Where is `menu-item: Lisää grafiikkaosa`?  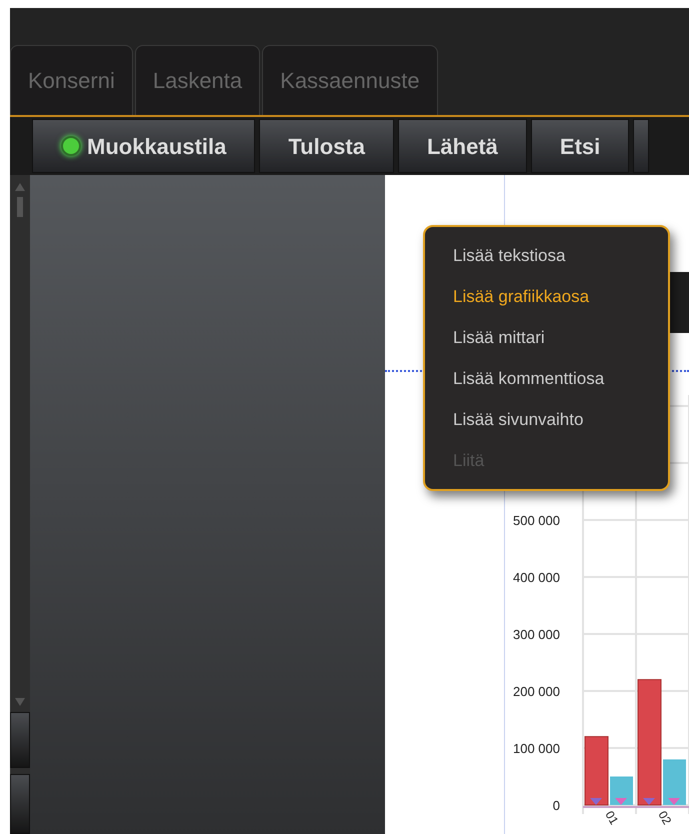
menu-item: Lisää grafiikkaosa is located at coordinates (560, 296).